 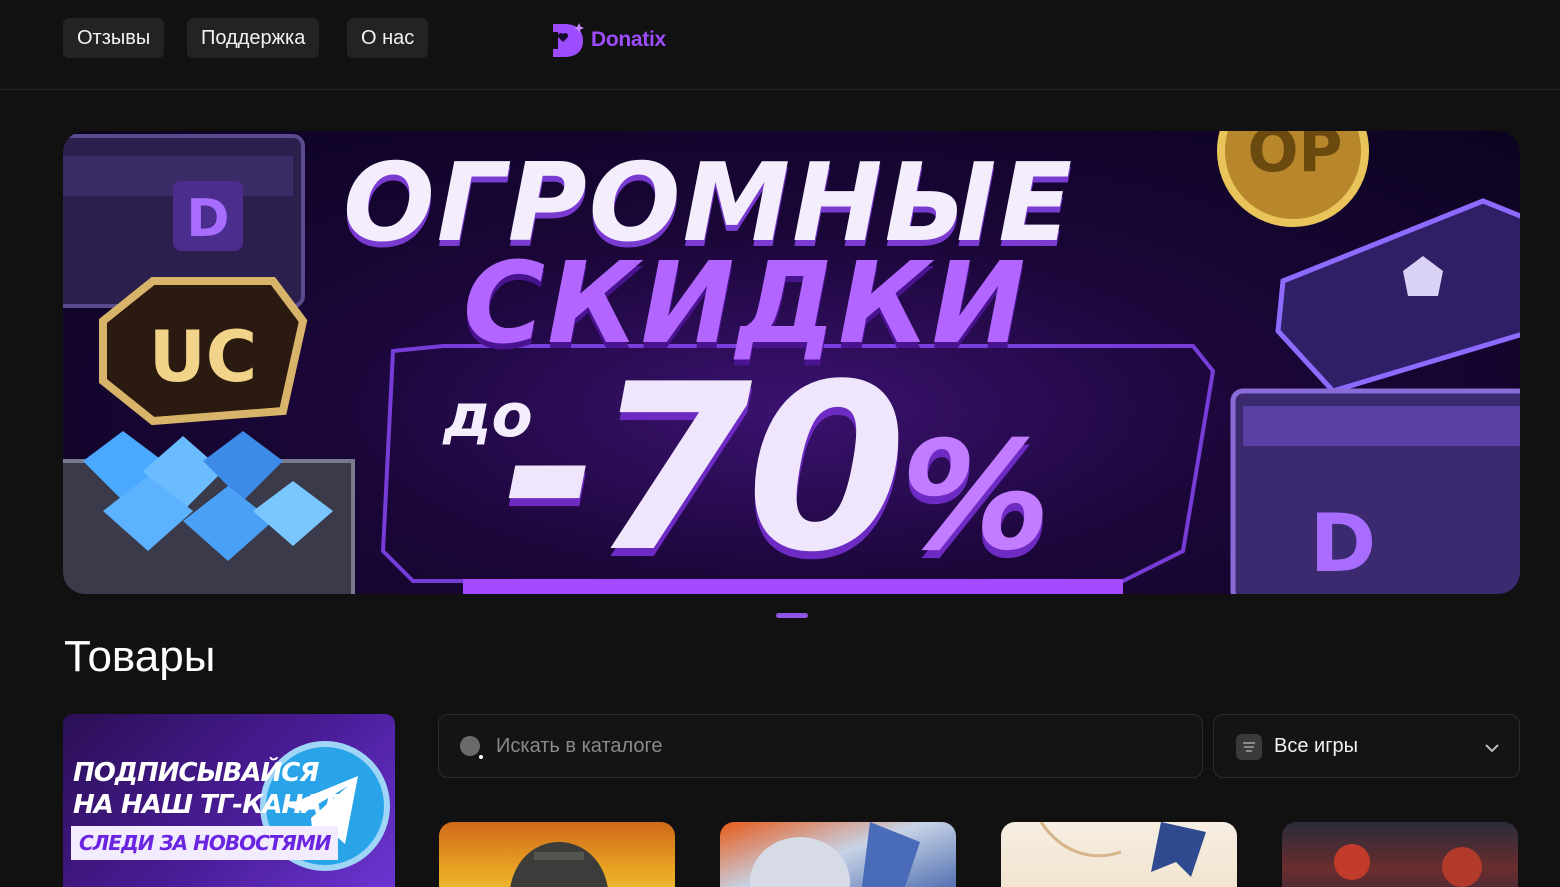 I want to click on spiderman-image, so click(x=1408, y=865).